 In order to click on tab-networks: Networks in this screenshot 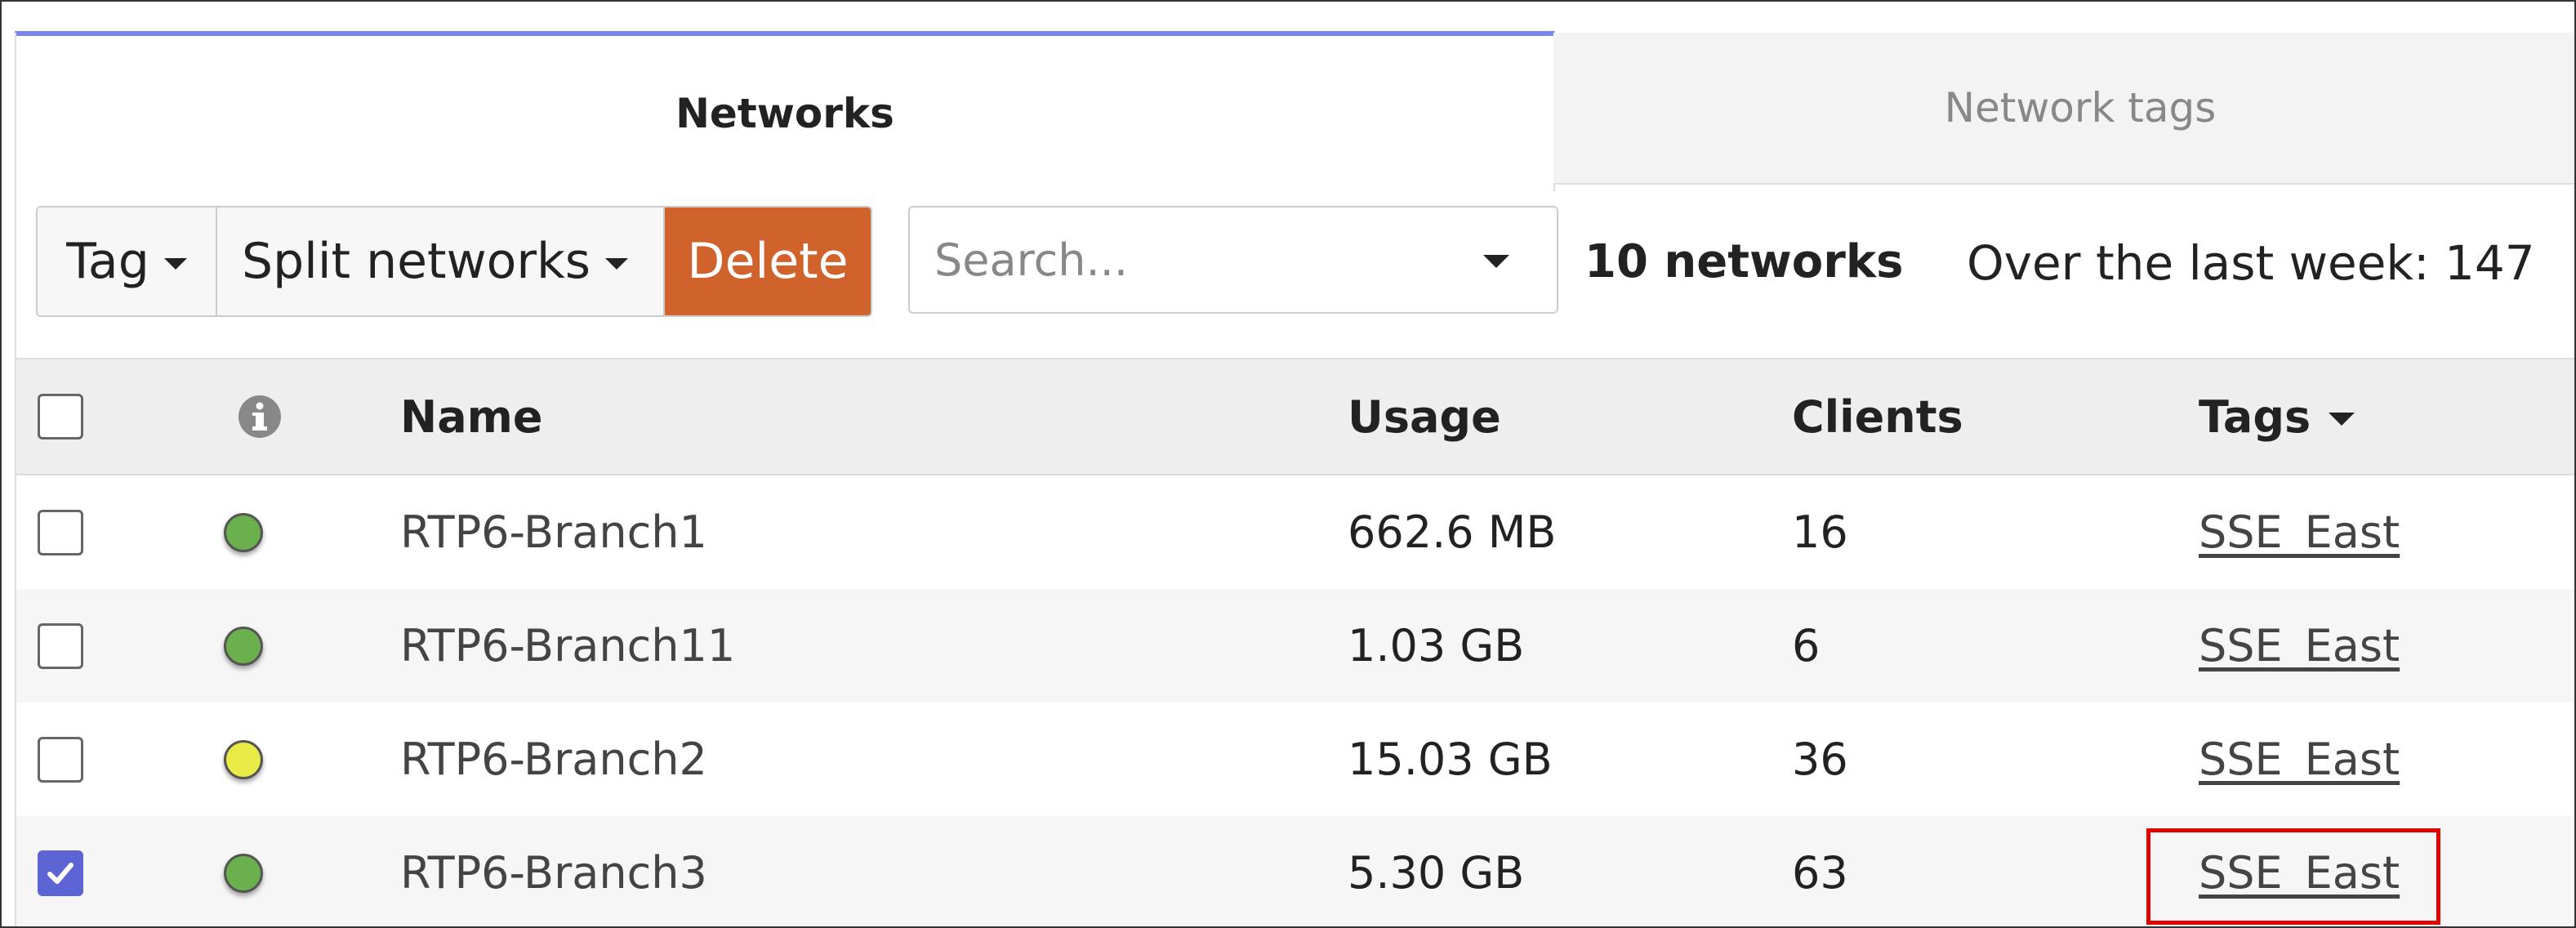, I will do `click(785, 111)`.